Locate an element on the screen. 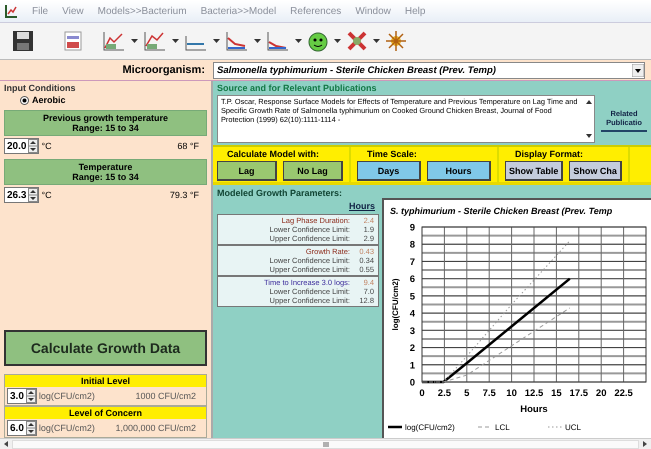 This screenshot has height=449, width=651. x-tick-label: 2.5 is located at coordinates (444, 393).